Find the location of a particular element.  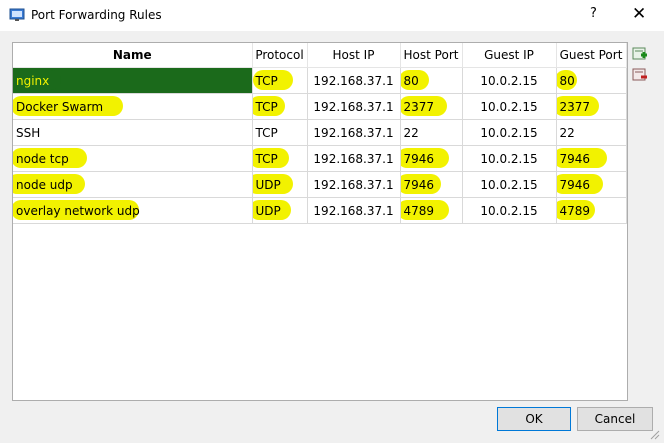

close-button: ✕ is located at coordinates (639, 14).